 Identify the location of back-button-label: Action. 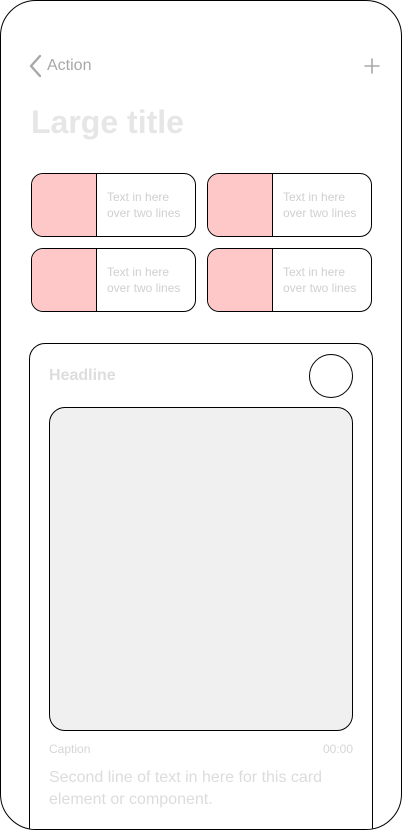
(69, 65).